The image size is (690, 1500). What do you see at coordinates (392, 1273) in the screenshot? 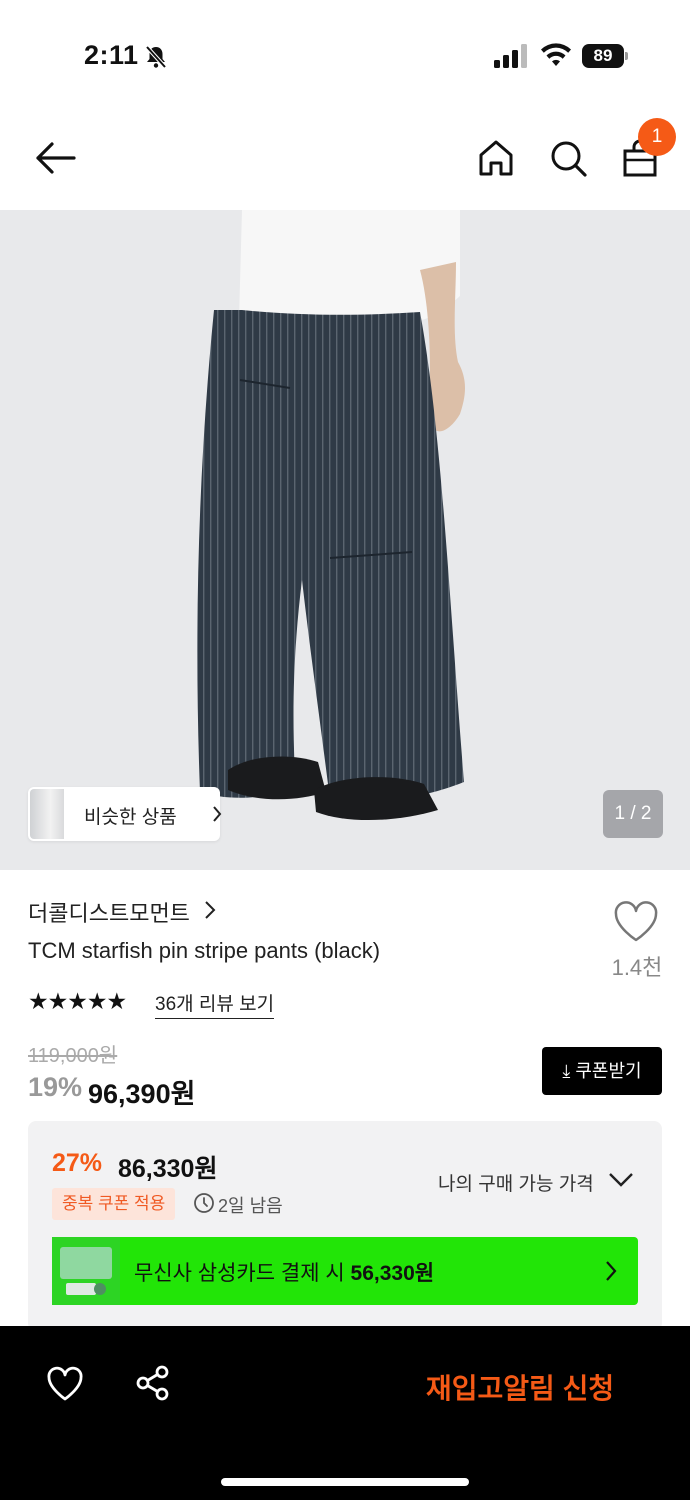
I see `card-price: 56,330원` at bounding box center [392, 1273].